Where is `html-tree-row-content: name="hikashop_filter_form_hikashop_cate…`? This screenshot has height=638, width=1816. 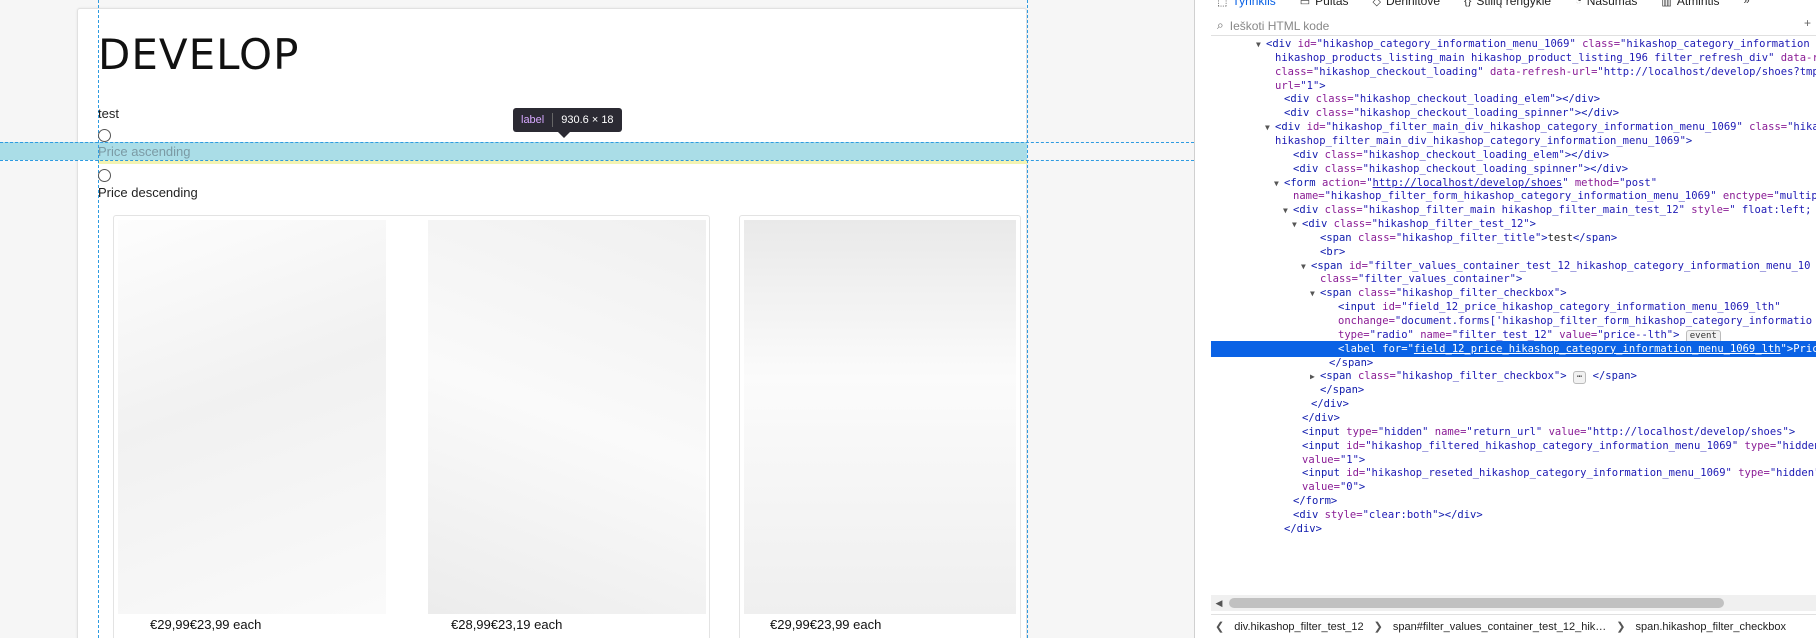
html-tree-row-content: name="hikashop_filter_form_hikashop_cate… is located at coordinates (1554, 196).